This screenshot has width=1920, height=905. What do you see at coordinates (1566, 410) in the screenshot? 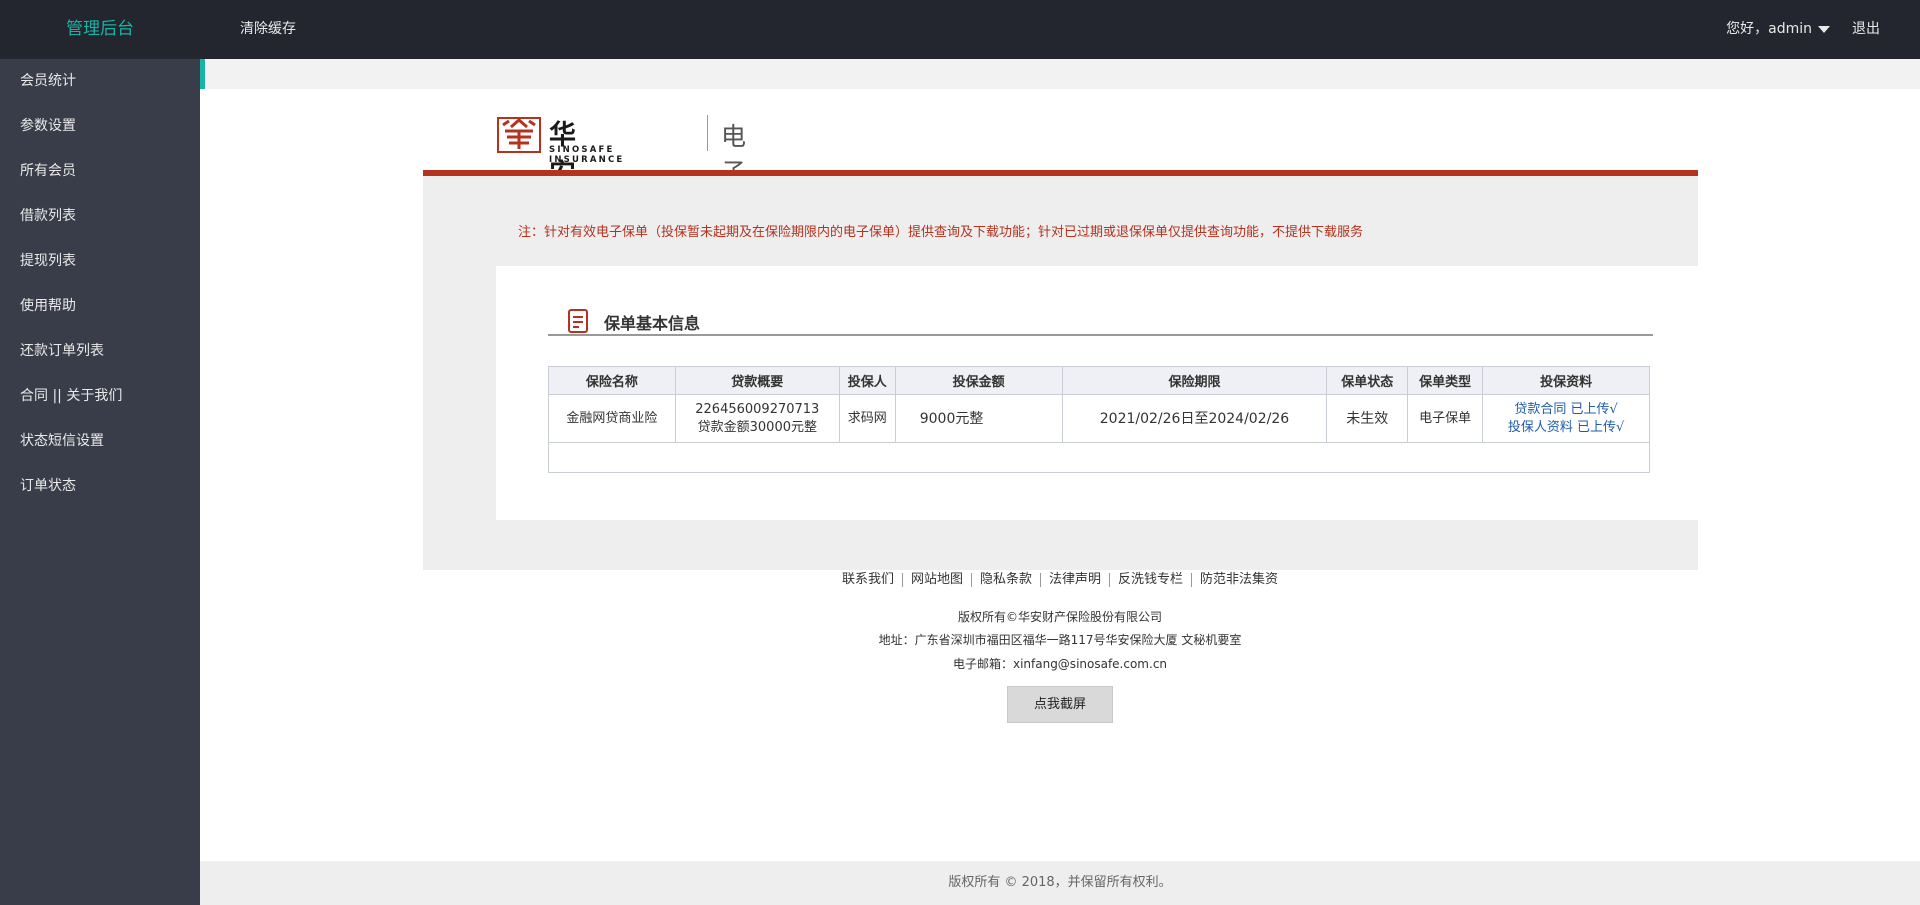
I see `loan-contract-link: 贷款合同 已上传√` at bounding box center [1566, 410].